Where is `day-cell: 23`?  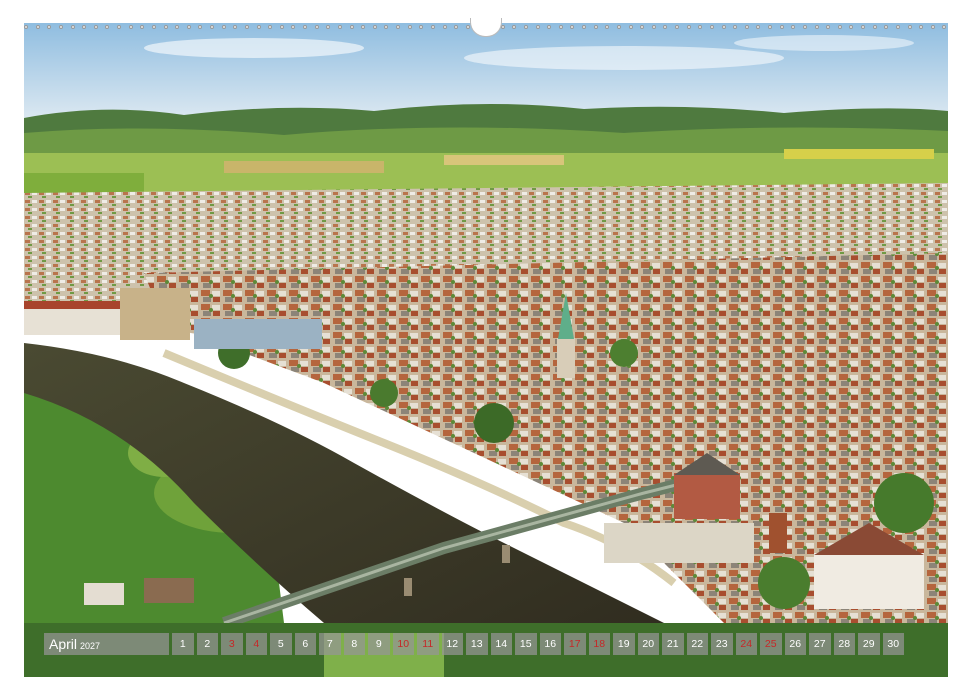 day-cell: 23 is located at coordinates (722, 644).